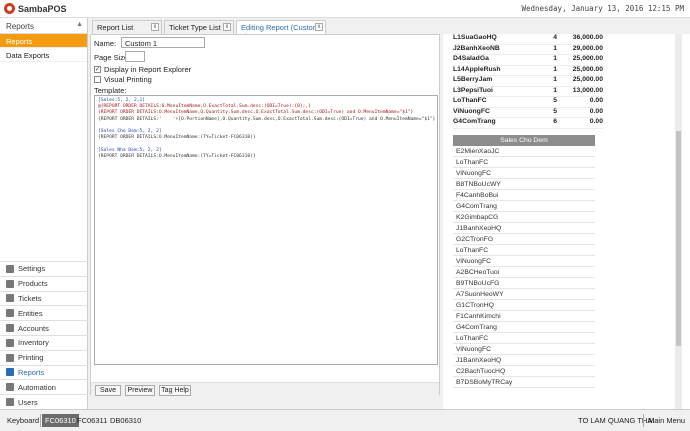  I want to click on sidebar-header-label: Reports, so click(20, 26).